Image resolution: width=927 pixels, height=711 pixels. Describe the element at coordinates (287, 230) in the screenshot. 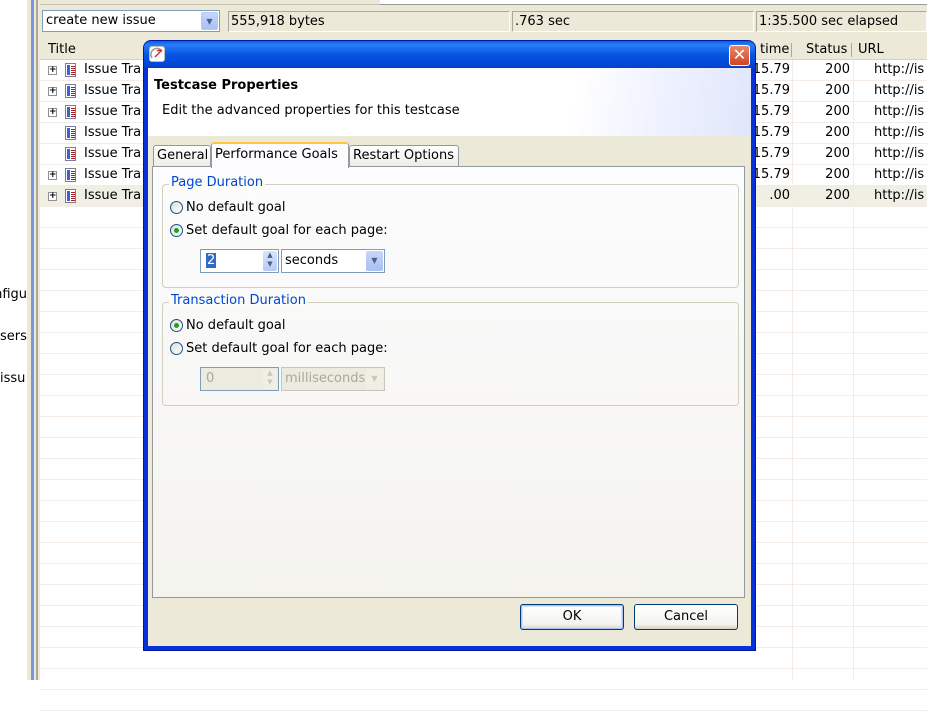

I see `page-set-default-goal-label: Set default goal for each page:` at that location.